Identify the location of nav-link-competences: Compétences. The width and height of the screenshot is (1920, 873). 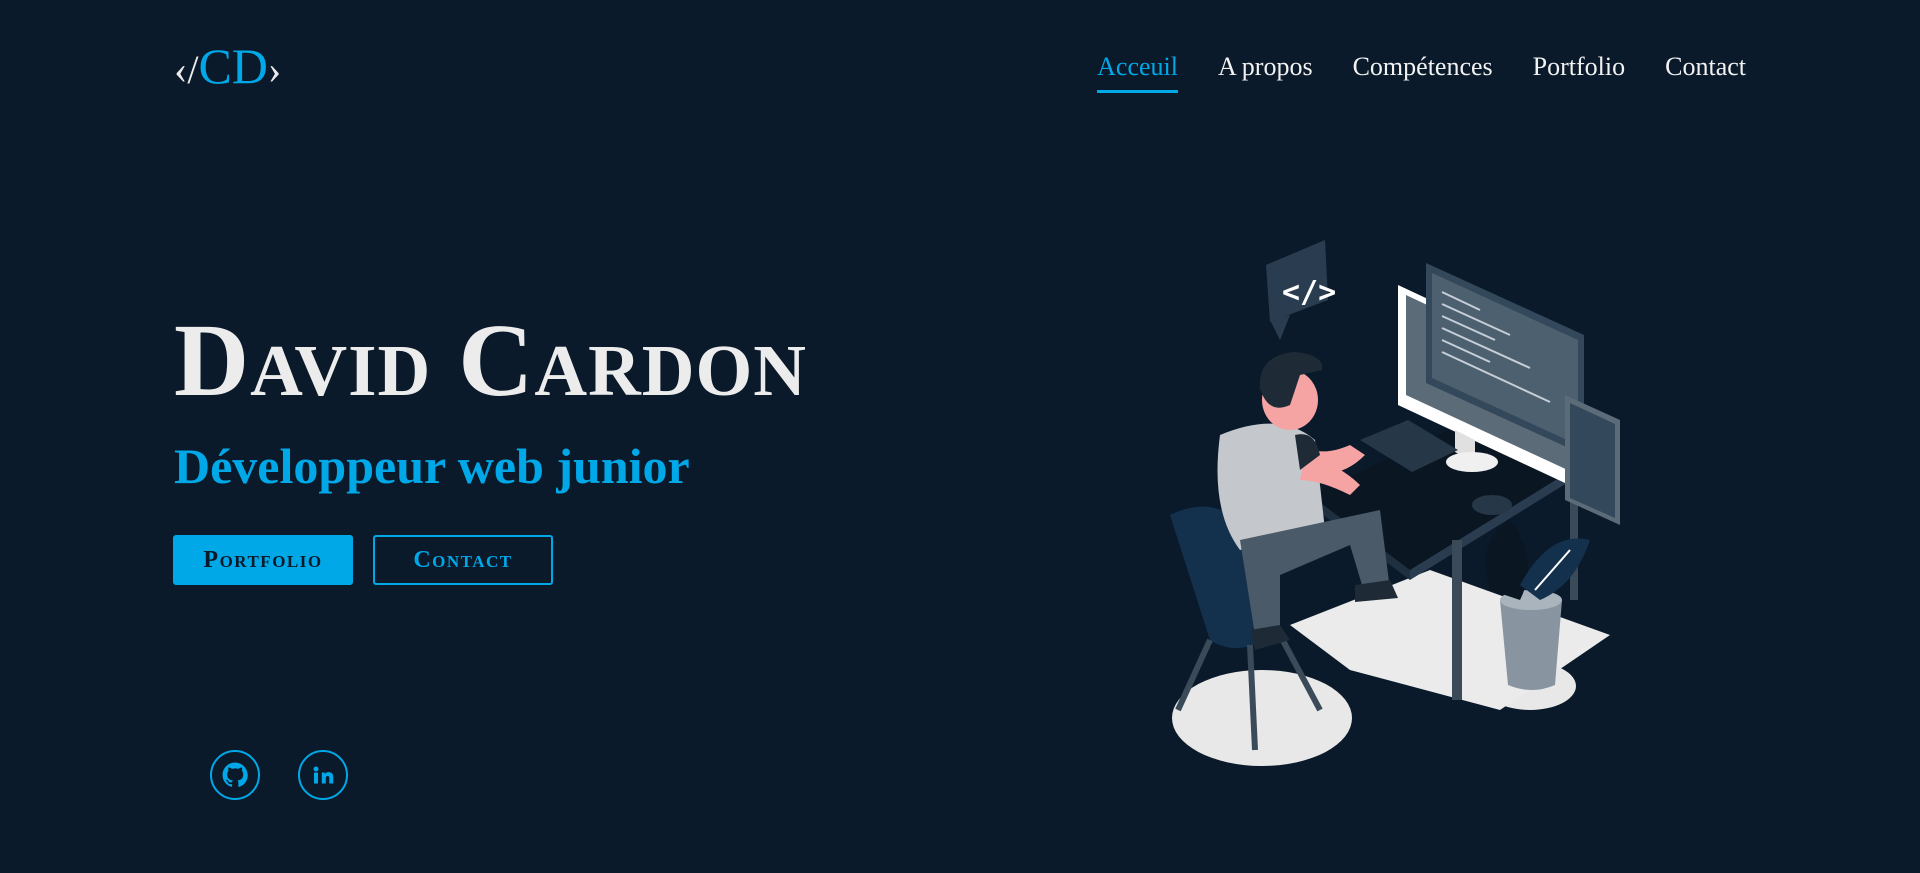
(1423, 71).